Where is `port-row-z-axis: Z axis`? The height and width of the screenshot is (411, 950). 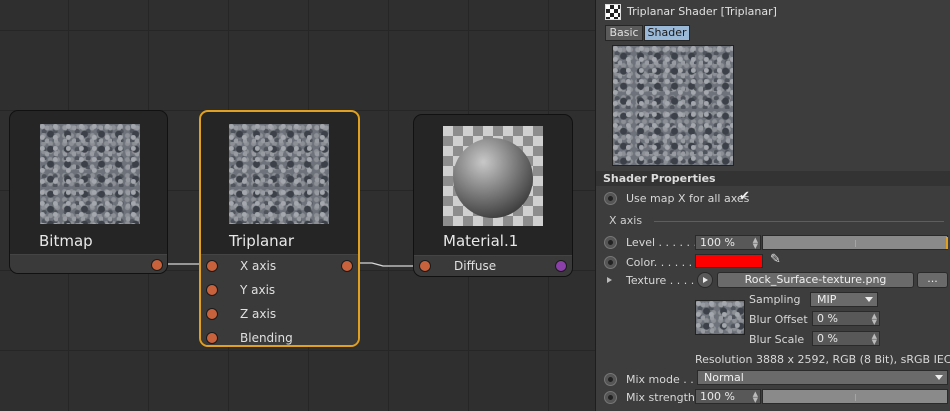 port-row-z-axis: Z axis is located at coordinates (279, 315).